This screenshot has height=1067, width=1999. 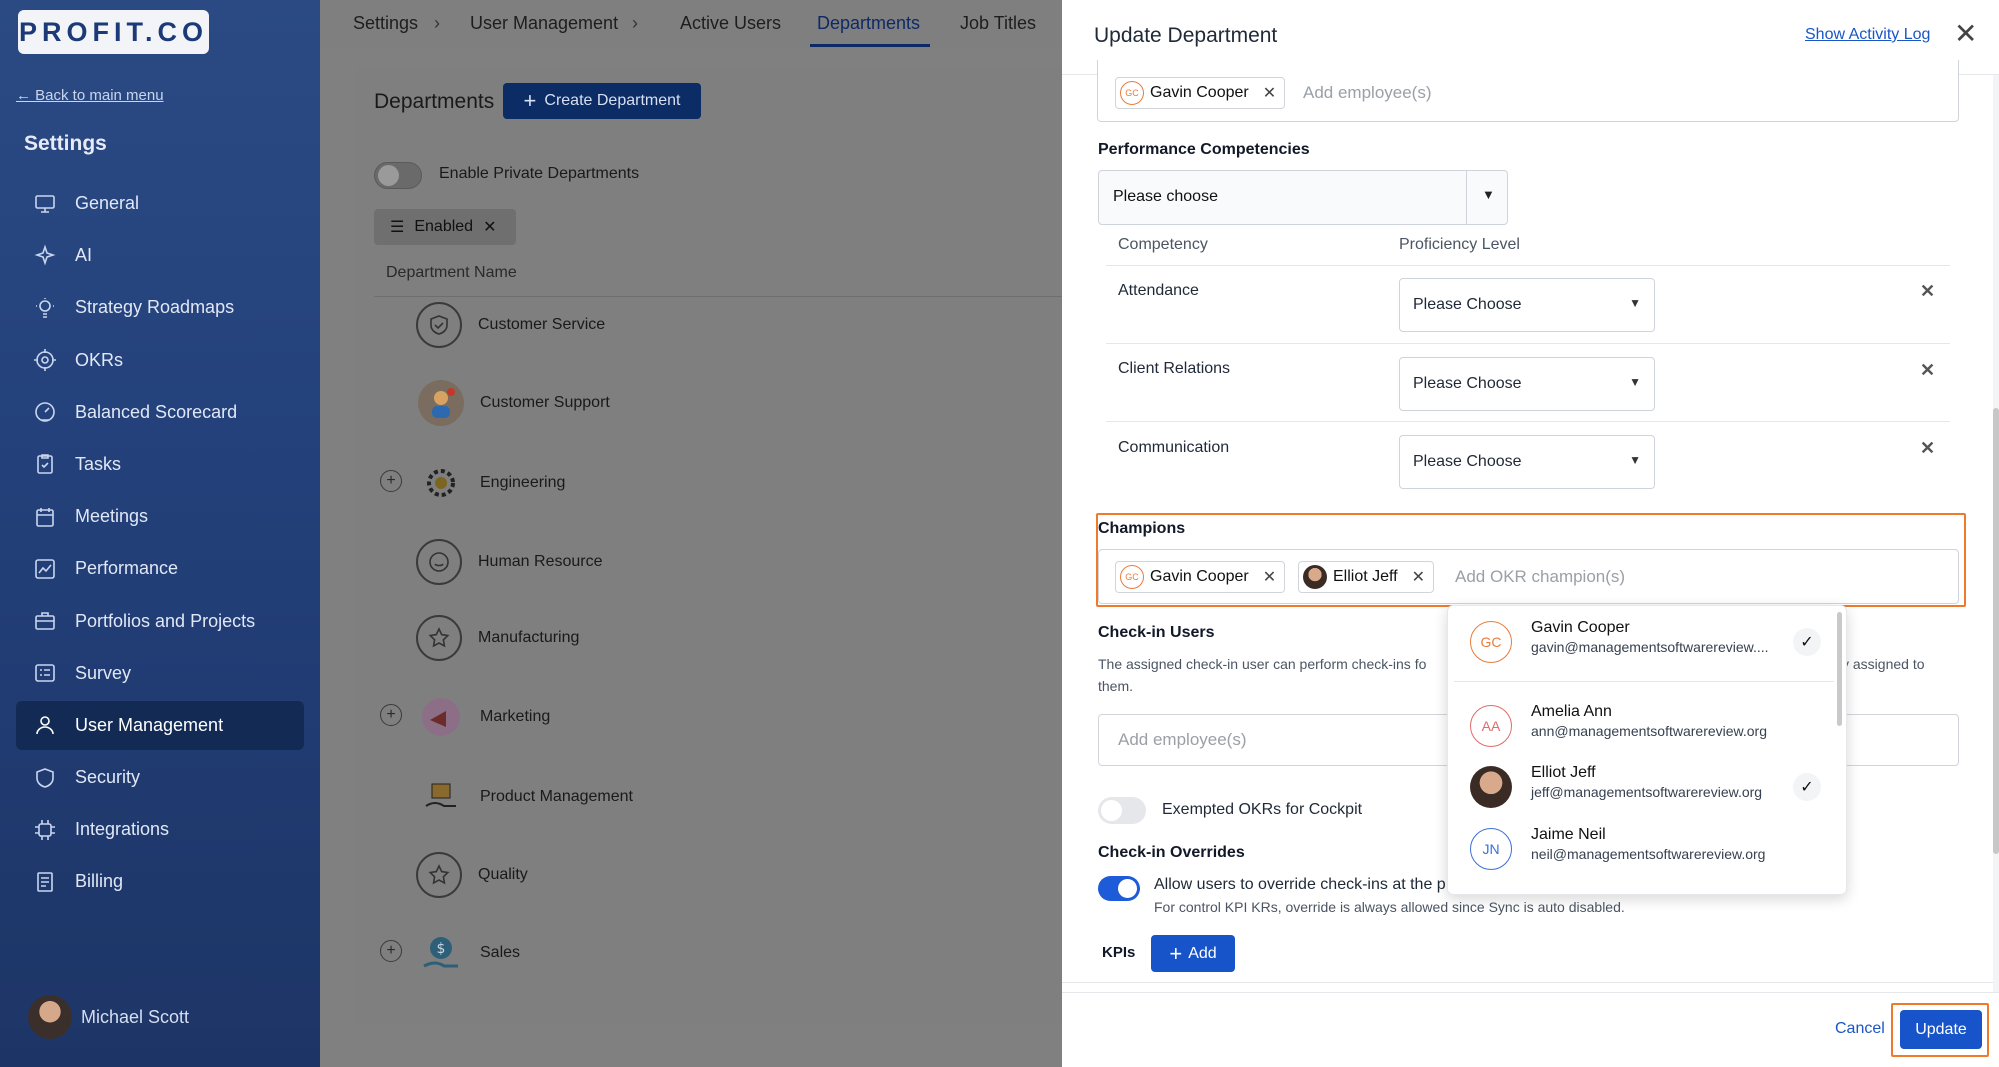 What do you see at coordinates (160, 829) in the screenshot?
I see `sidebar-item-integrations: Integrations` at bounding box center [160, 829].